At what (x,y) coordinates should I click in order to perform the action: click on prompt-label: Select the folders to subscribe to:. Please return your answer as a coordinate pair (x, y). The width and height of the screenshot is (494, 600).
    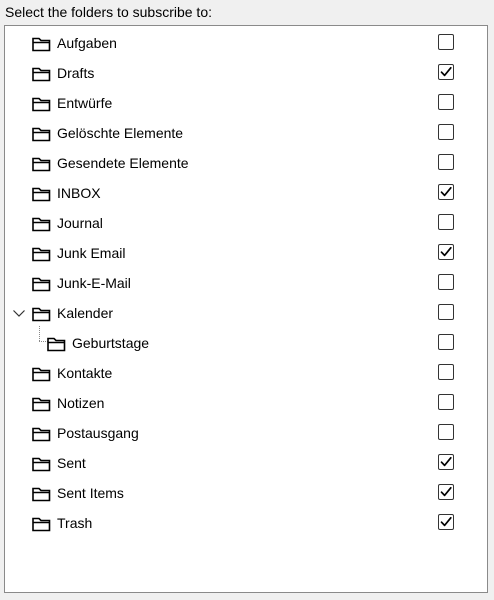
    Looking at the image, I should click on (108, 12).